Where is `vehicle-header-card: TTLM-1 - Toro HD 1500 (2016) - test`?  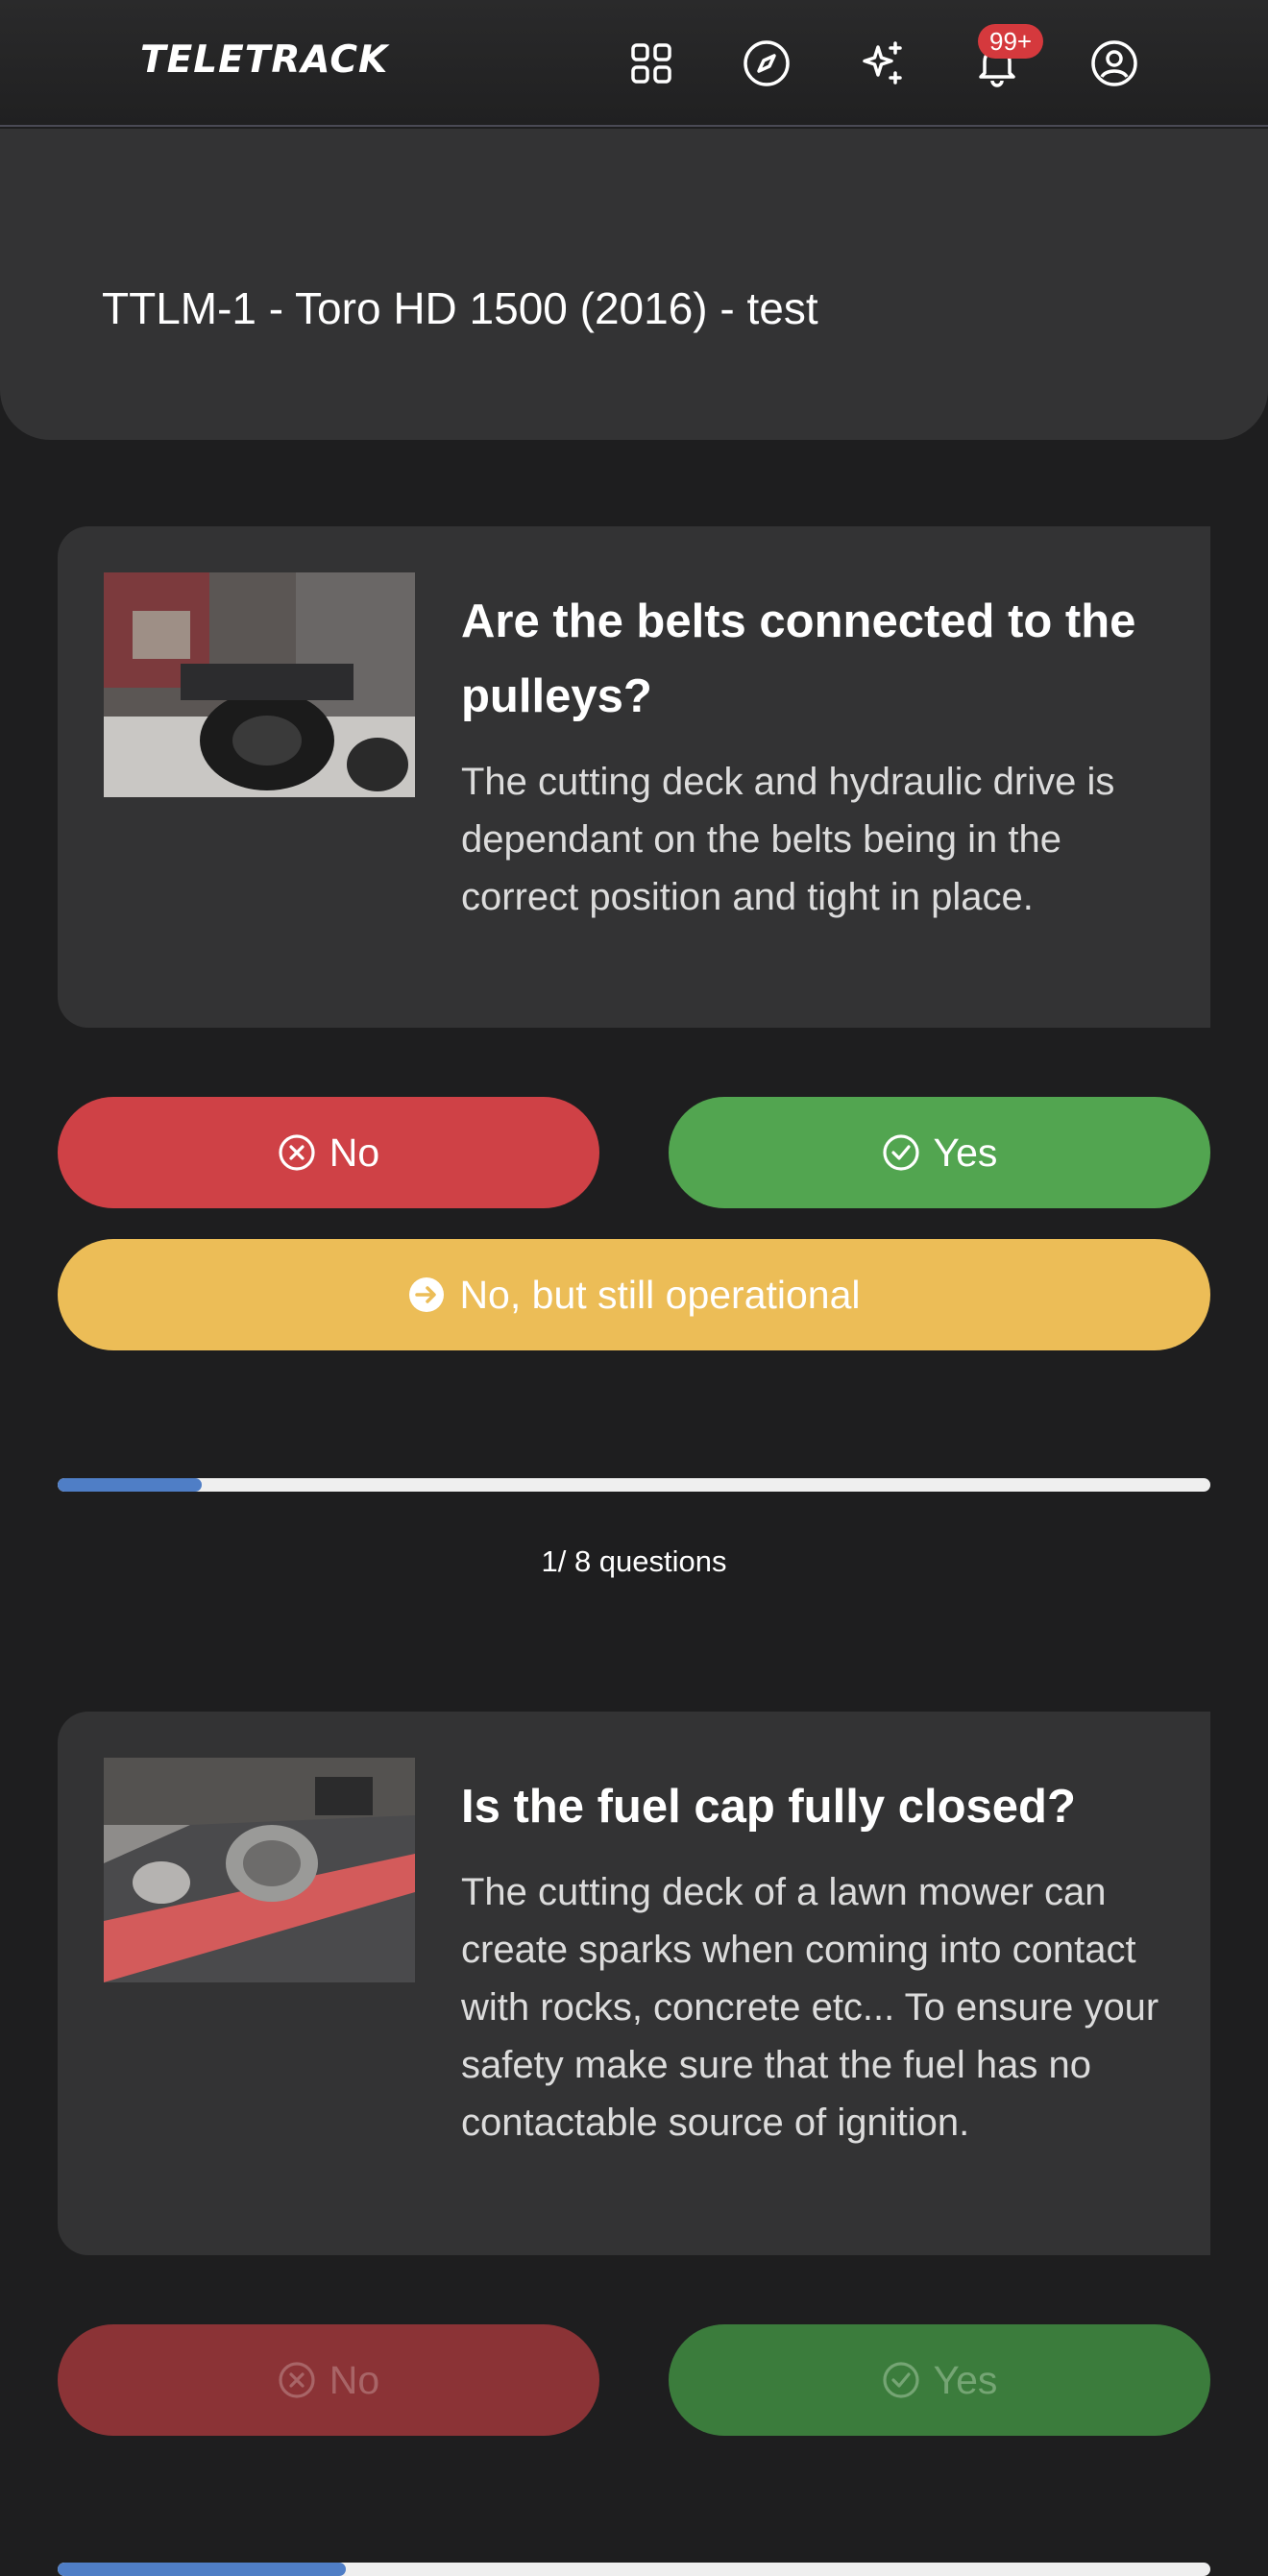
vehicle-header-card: TTLM-1 - Toro HD 1500 (2016) - test is located at coordinates (634, 284).